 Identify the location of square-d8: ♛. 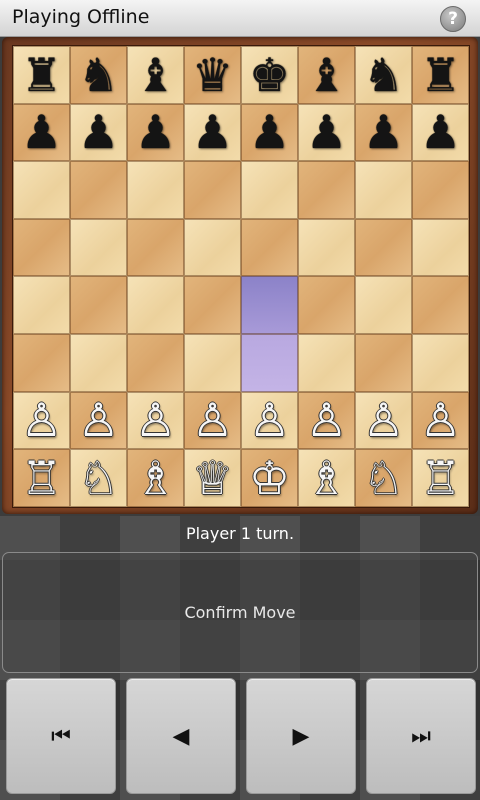
(212, 75).